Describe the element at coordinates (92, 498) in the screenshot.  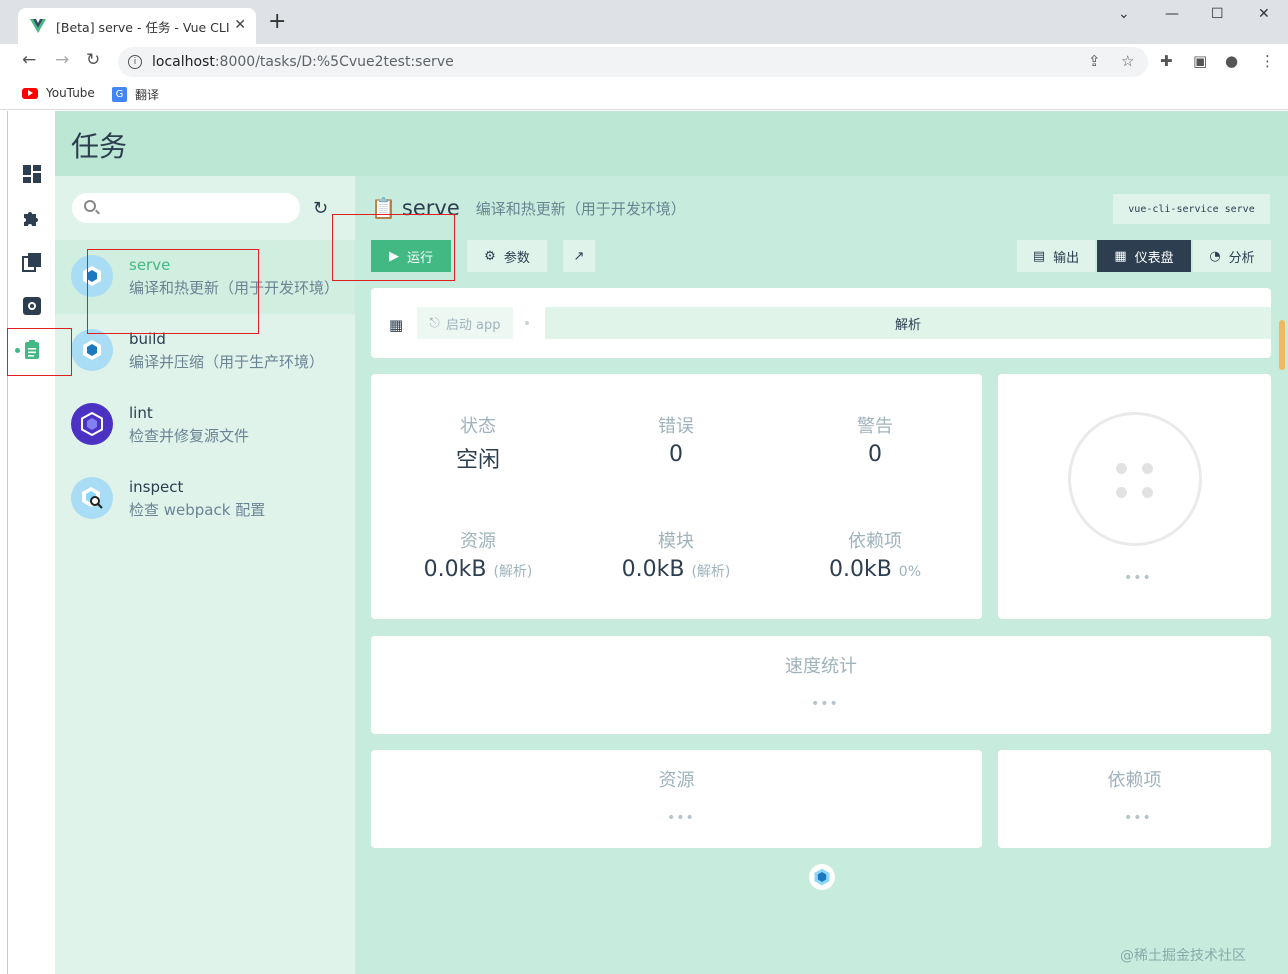
I see `webpack-inspect-icon` at that location.